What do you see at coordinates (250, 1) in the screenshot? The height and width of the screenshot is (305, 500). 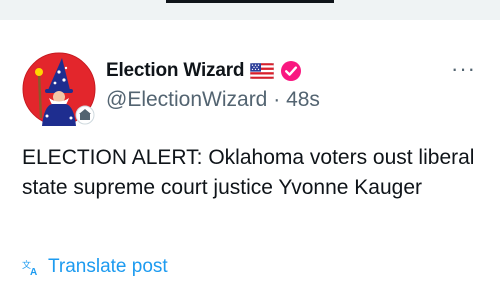 I see `drag-handle` at bounding box center [250, 1].